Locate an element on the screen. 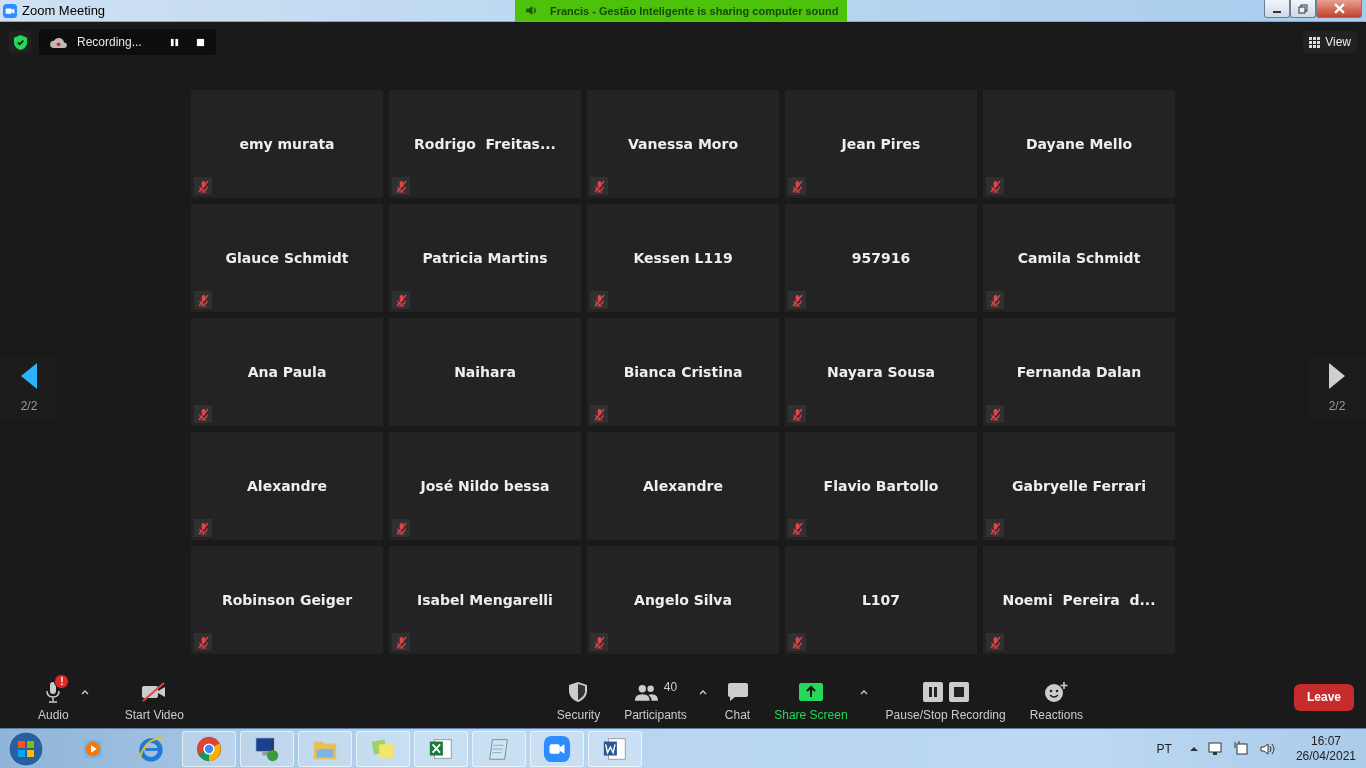  volume-icon is located at coordinates (1267, 748).